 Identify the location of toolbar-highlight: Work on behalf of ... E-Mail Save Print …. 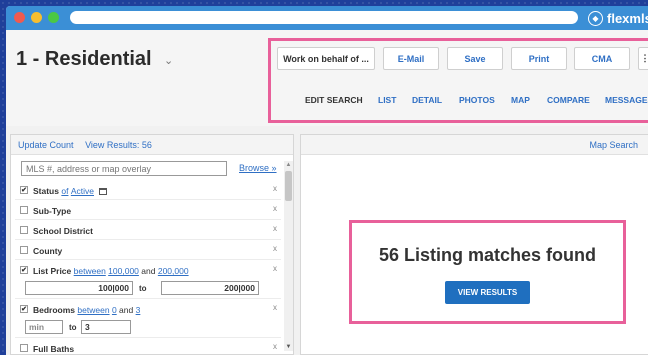
(458, 80).